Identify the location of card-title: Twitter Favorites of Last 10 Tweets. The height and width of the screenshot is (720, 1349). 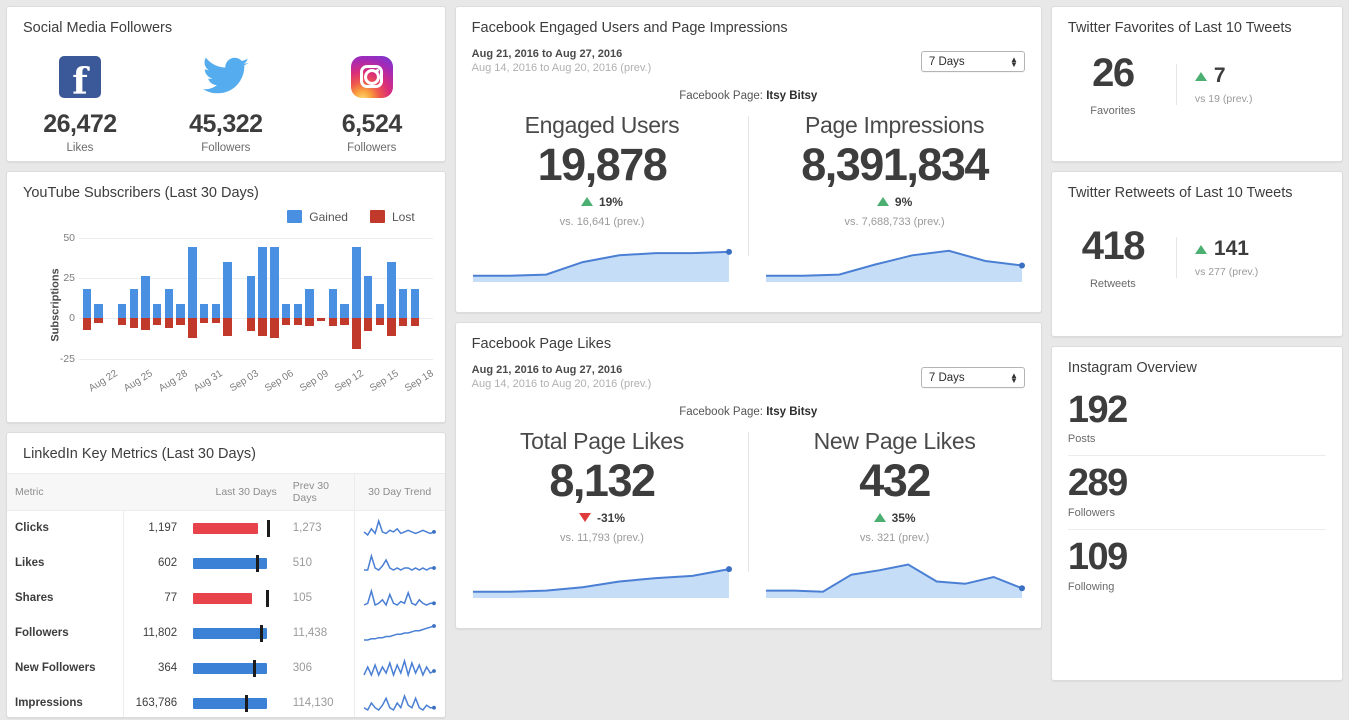
(1179, 28).